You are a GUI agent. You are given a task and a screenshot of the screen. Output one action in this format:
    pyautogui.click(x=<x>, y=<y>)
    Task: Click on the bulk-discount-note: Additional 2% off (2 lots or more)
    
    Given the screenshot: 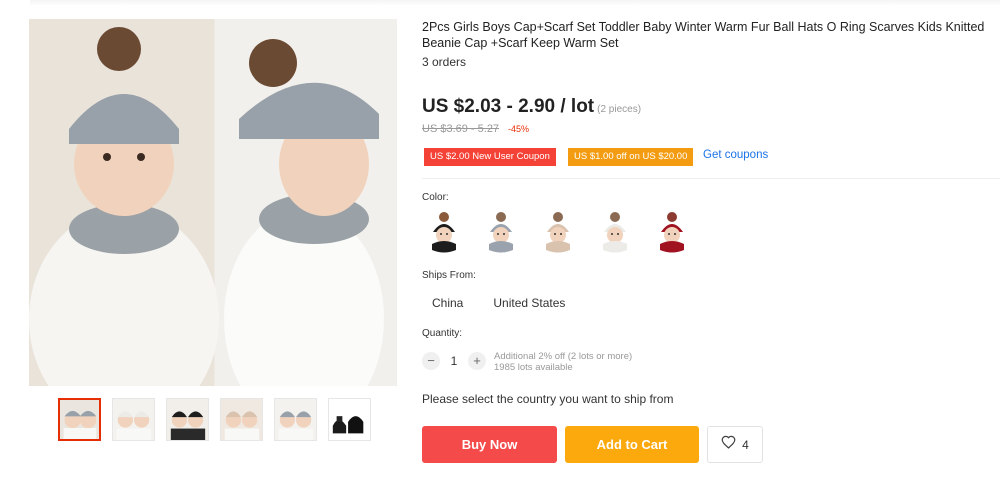 What is the action you would take?
    pyautogui.click(x=563, y=356)
    